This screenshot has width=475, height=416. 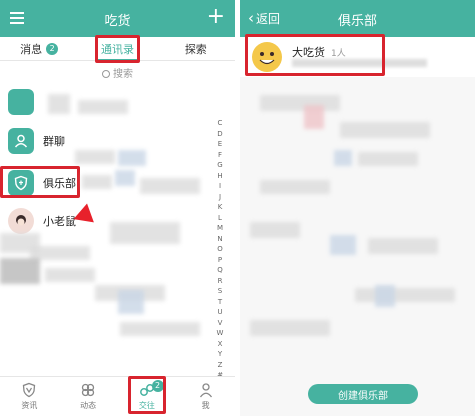 I want to click on search-placeholder: 搜索, so click(x=123, y=74).